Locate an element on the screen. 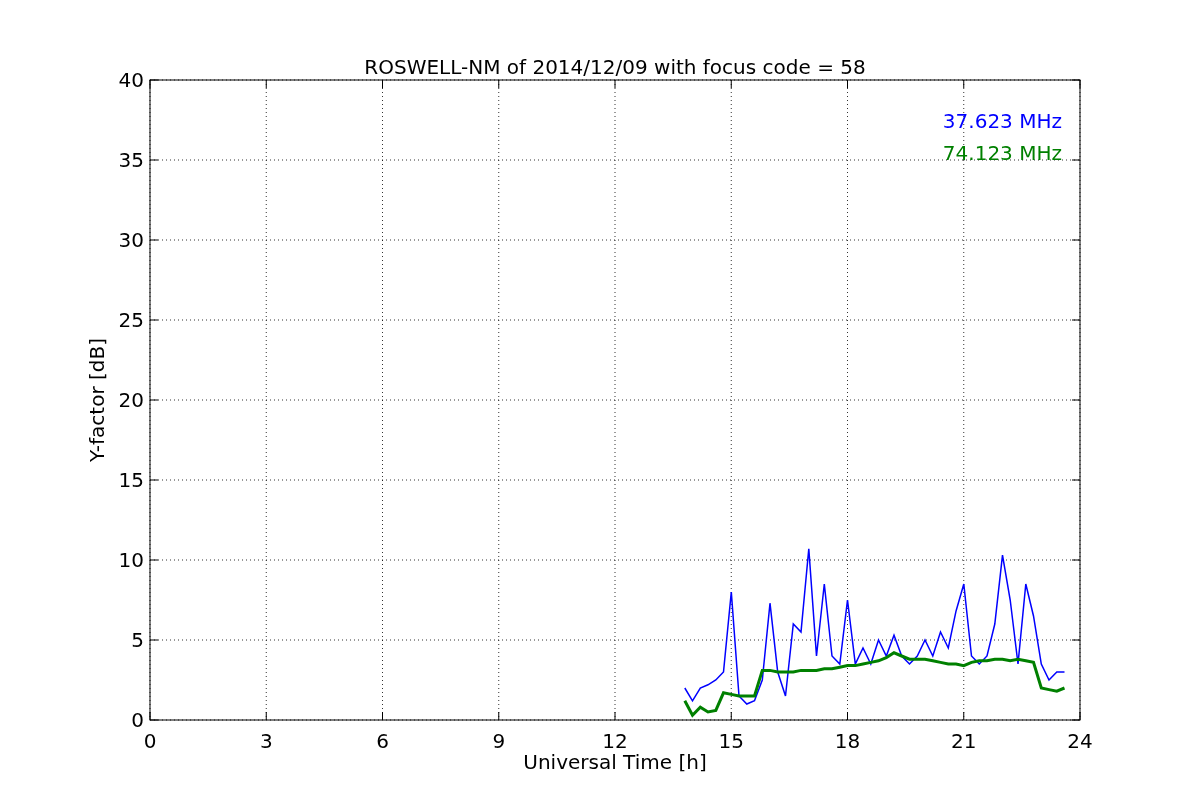 Image resolution: width=1200 pixels, height=800 pixels. x-tick-label: 15 is located at coordinates (731, 741).